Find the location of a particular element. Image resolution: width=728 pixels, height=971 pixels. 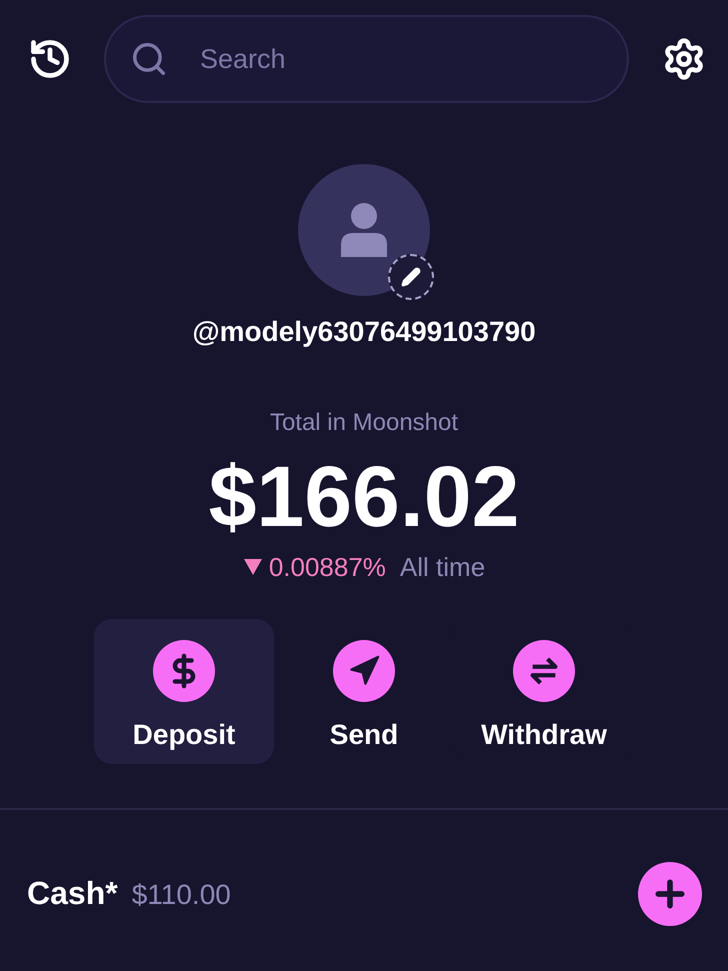

pencil-icon is located at coordinates (411, 277).